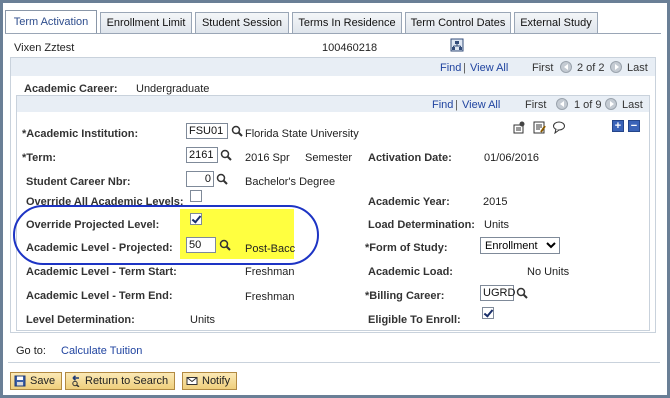  What do you see at coordinates (200, 179) in the screenshot?
I see `student-career-nbr-input: 0` at bounding box center [200, 179].